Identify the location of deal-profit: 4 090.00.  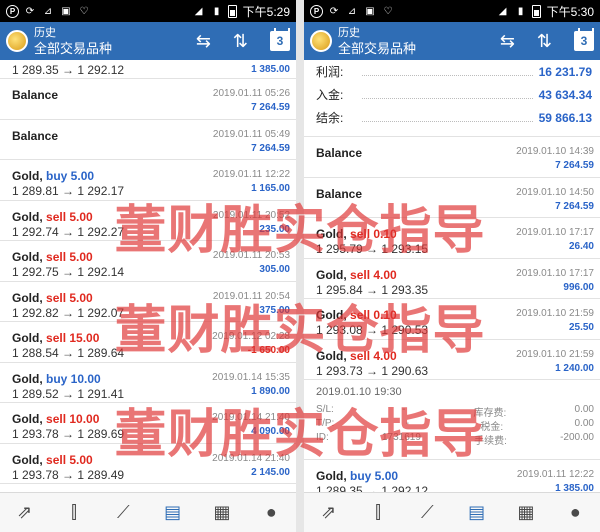
(270, 431).